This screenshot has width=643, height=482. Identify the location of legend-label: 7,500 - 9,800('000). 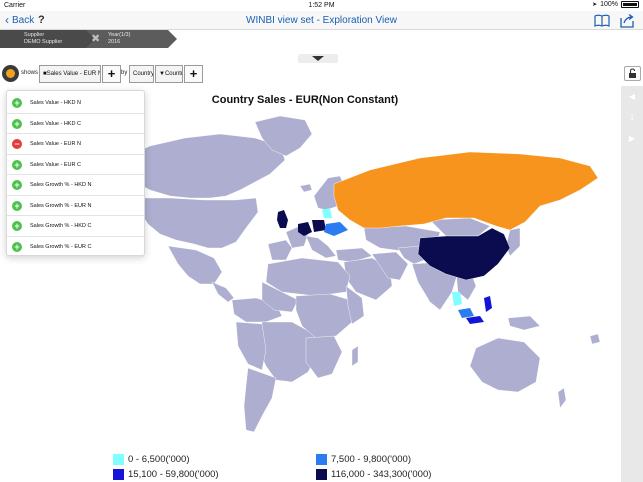
(371, 459).